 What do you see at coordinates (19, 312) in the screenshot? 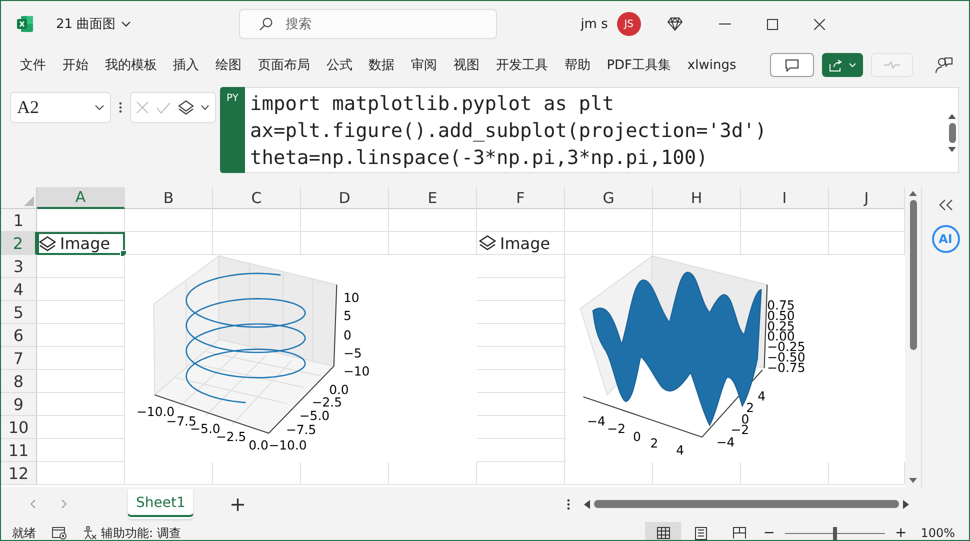
I see `row-header: 5` at bounding box center [19, 312].